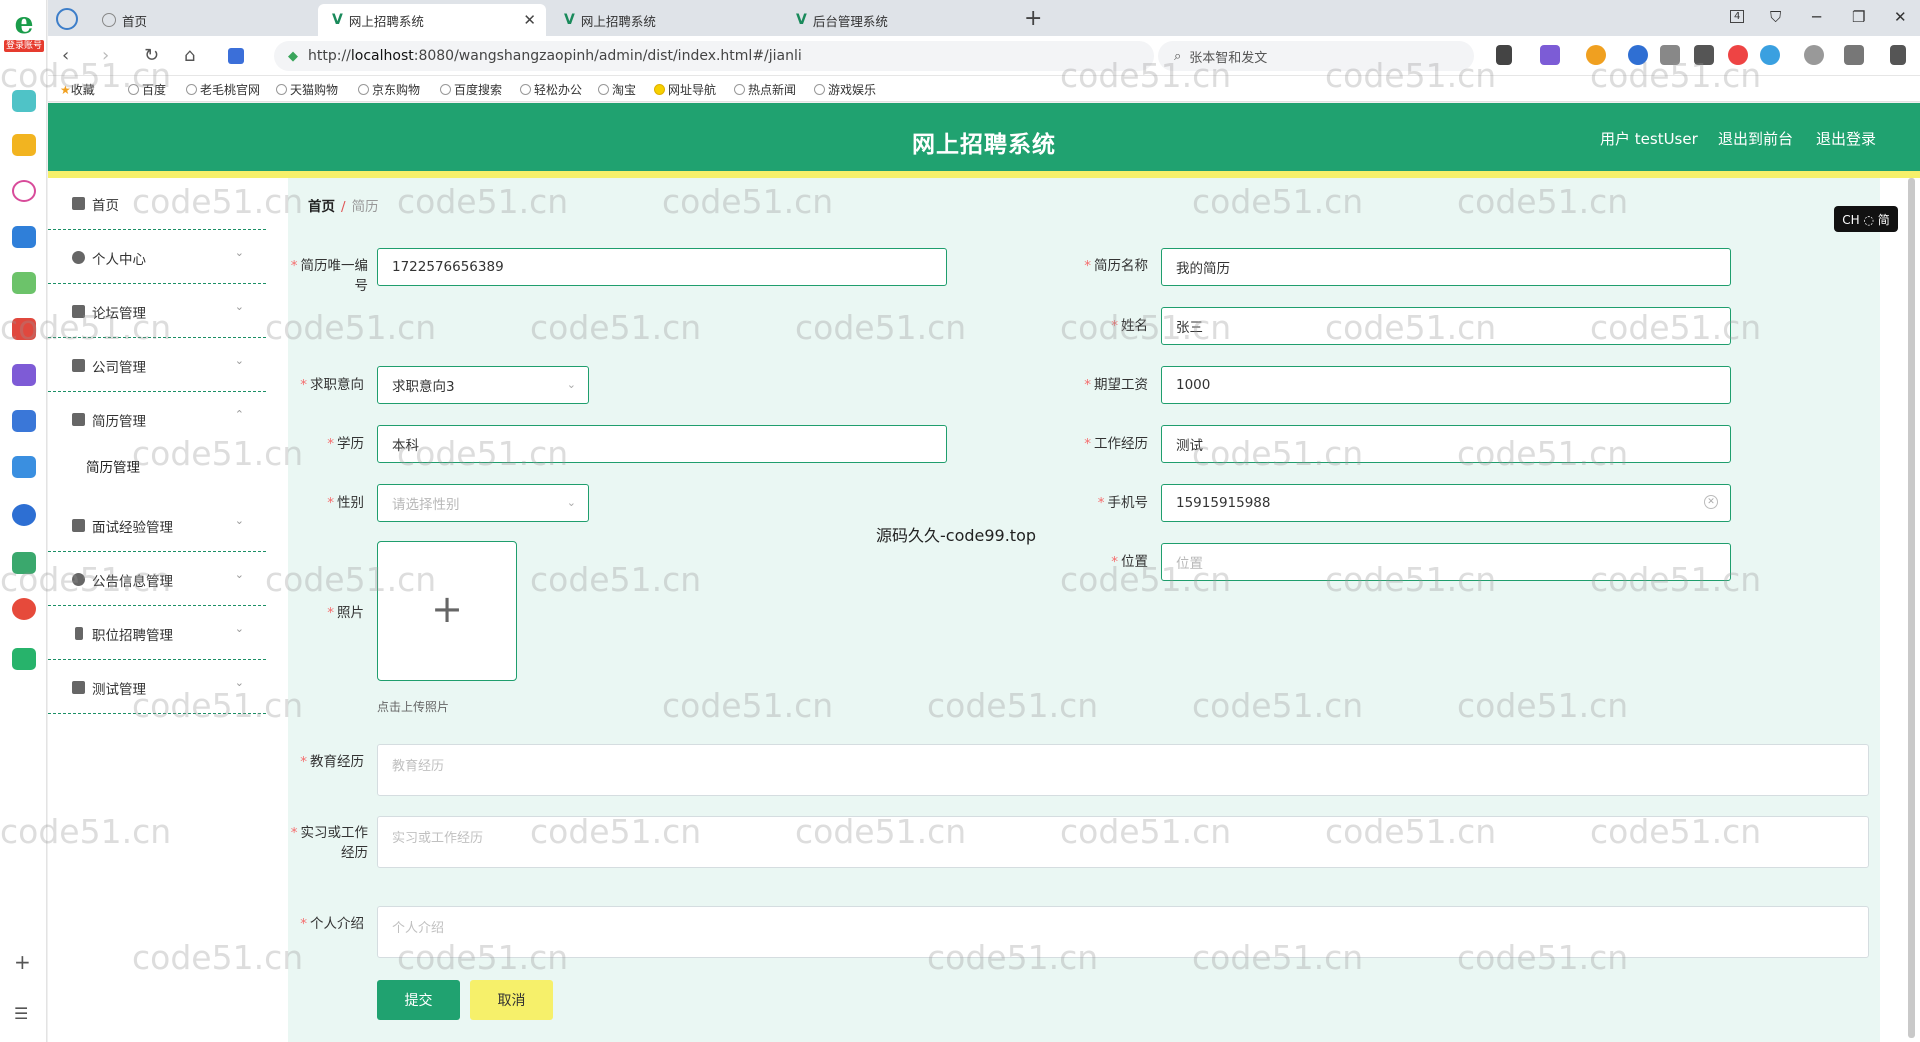 The height and width of the screenshot is (1042, 1920). Describe the element at coordinates (77, 89) in the screenshot. I see `bookmark-favorites: ★收藏` at that location.